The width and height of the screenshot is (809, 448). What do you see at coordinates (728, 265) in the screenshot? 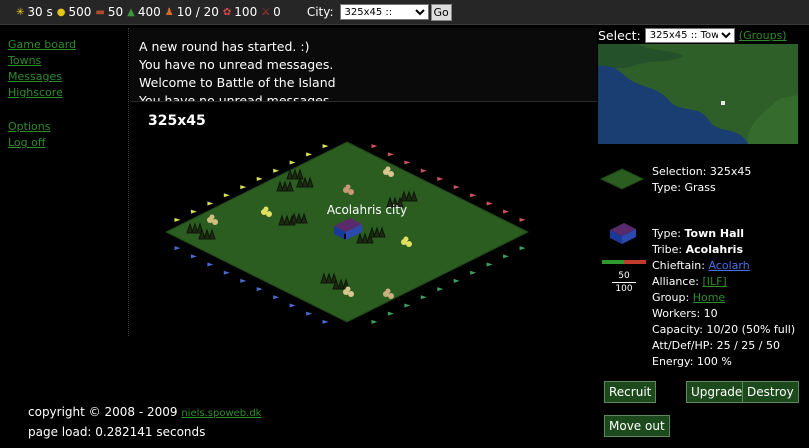
I see `chieftain-link: Acolarh` at bounding box center [728, 265].